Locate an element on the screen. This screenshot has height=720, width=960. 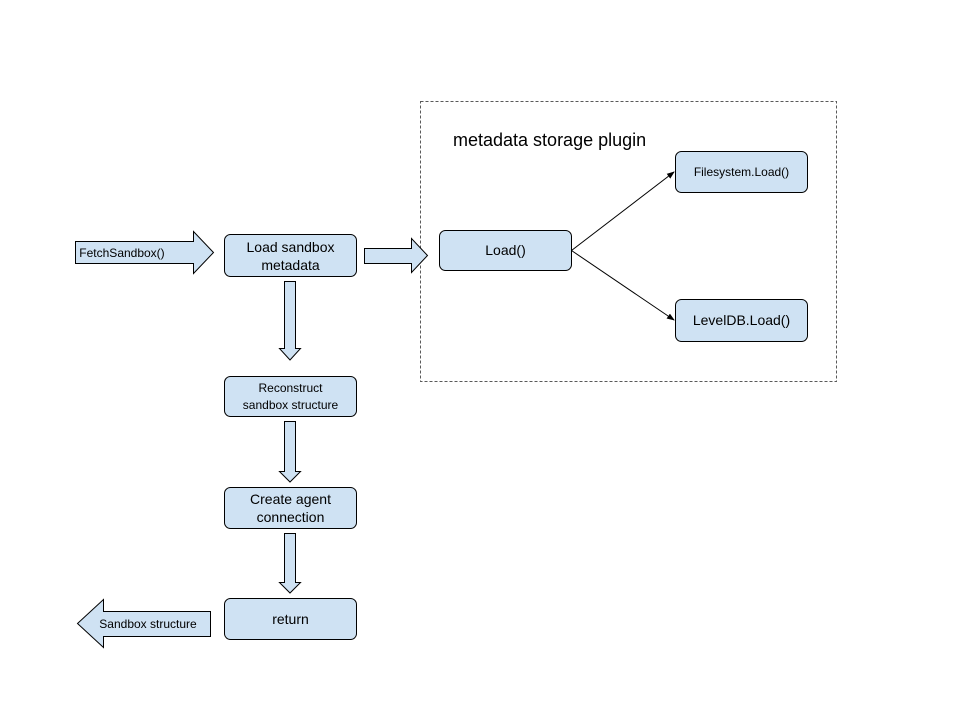
node-leveldb-load-label: LevelDB.Load() is located at coordinates (741, 320).